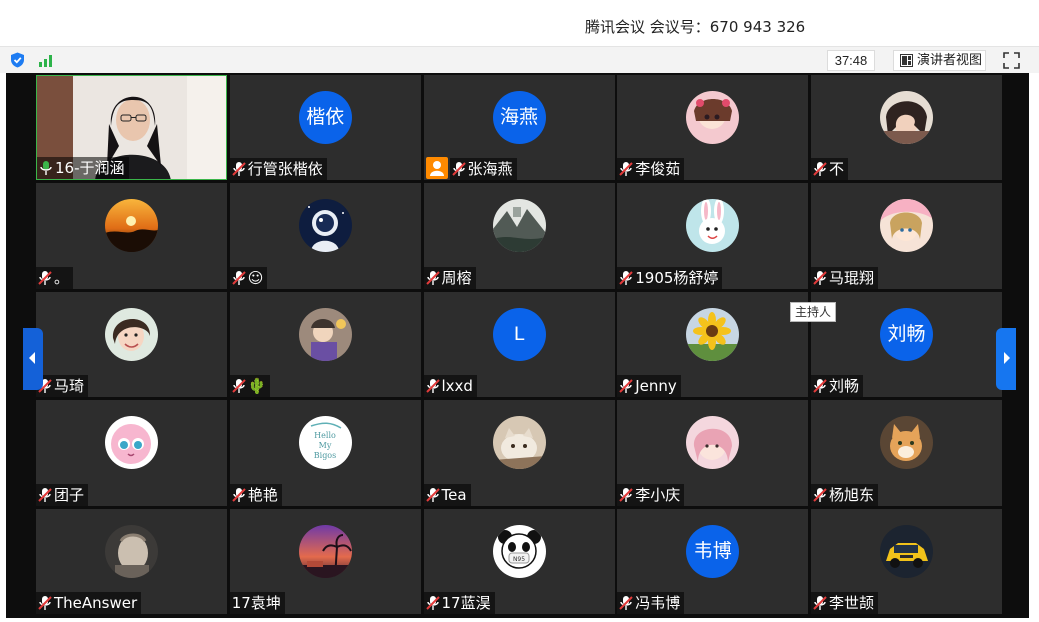 The image size is (1039, 622). Describe the element at coordinates (62, 494) in the screenshot. I see `participant-nametag: 团子` at that location.